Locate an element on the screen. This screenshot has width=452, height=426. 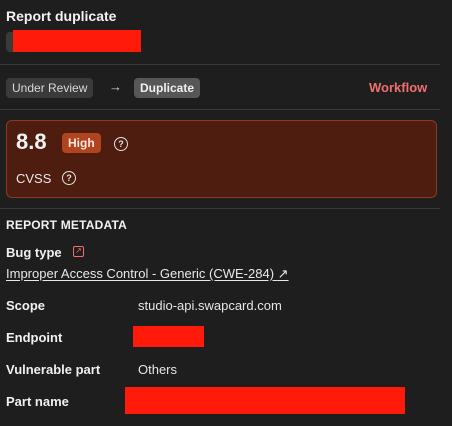
scope-value: studio-api.swapcard.com is located at coordinates (210, 305).